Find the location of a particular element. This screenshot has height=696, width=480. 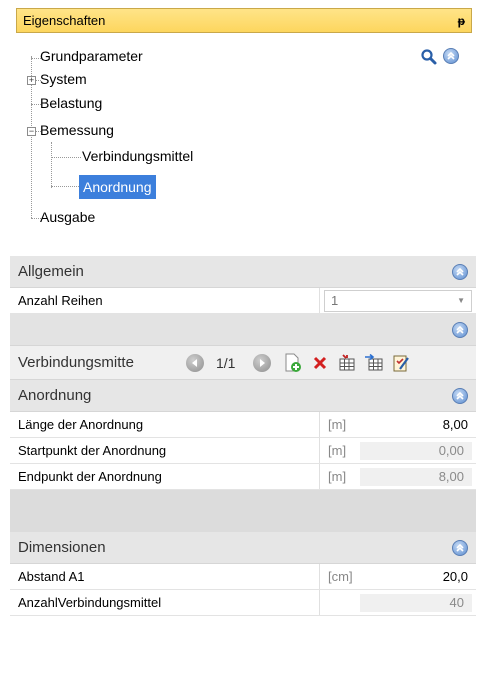

section-spacer is located at coordinates (243, 511).